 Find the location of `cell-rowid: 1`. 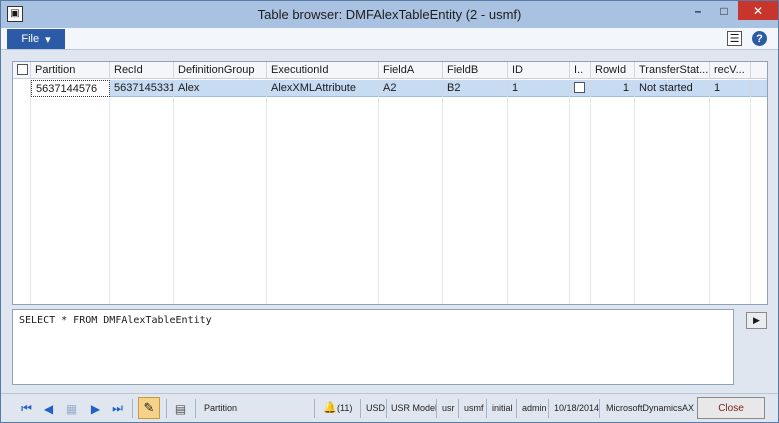

cell-rowid: 1 is located at coordinates (613, 88).